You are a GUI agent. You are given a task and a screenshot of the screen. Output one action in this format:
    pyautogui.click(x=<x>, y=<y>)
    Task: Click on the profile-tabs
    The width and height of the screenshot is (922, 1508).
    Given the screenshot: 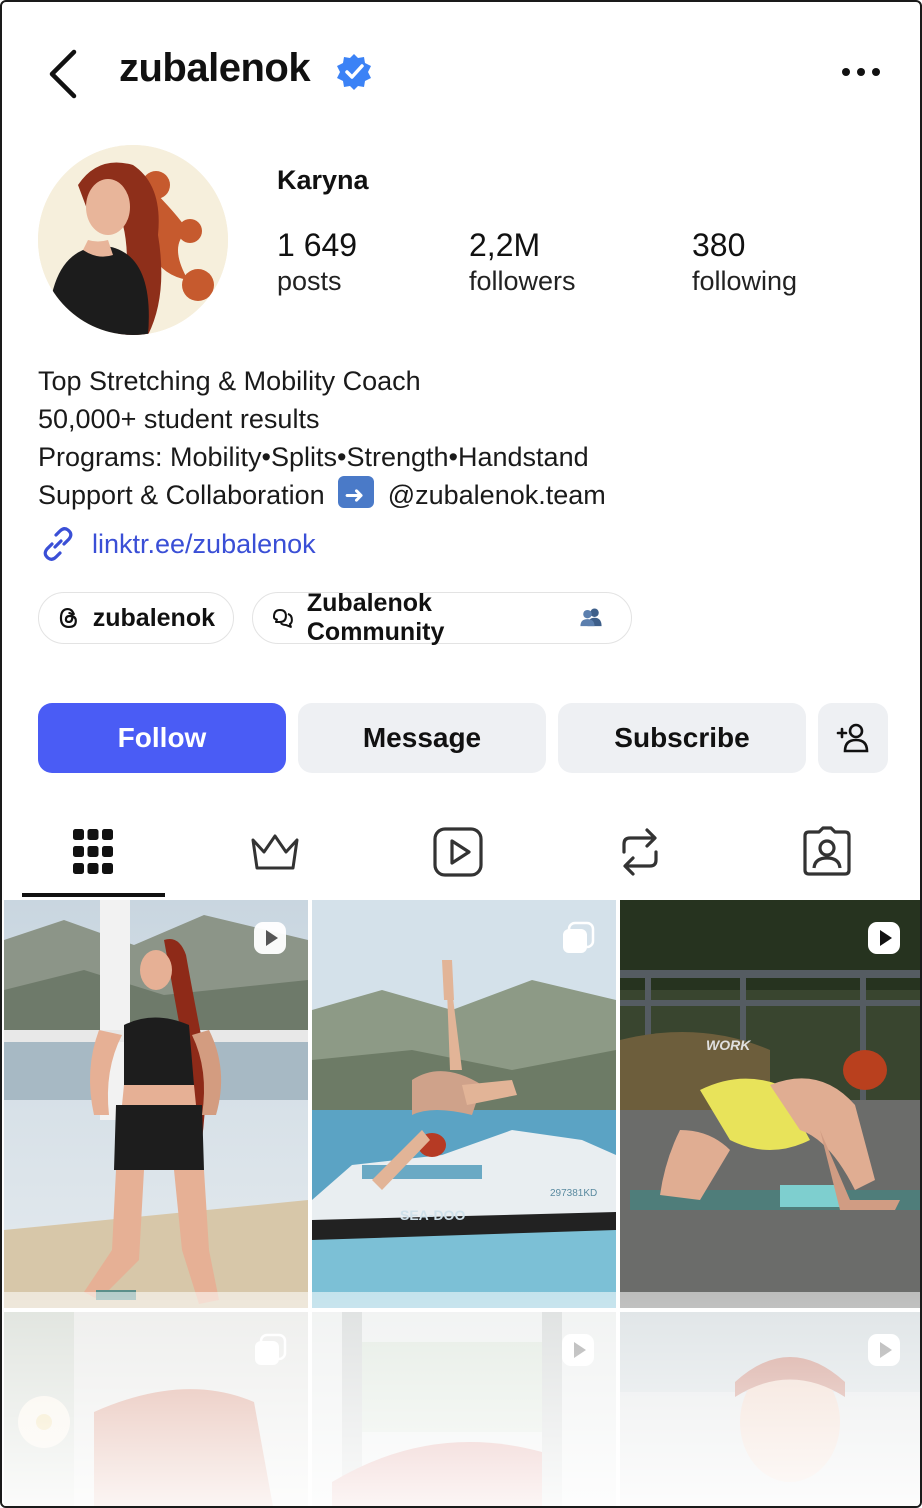 What is the action you would take?
    pyautogui.click(x=461, y=855)
    